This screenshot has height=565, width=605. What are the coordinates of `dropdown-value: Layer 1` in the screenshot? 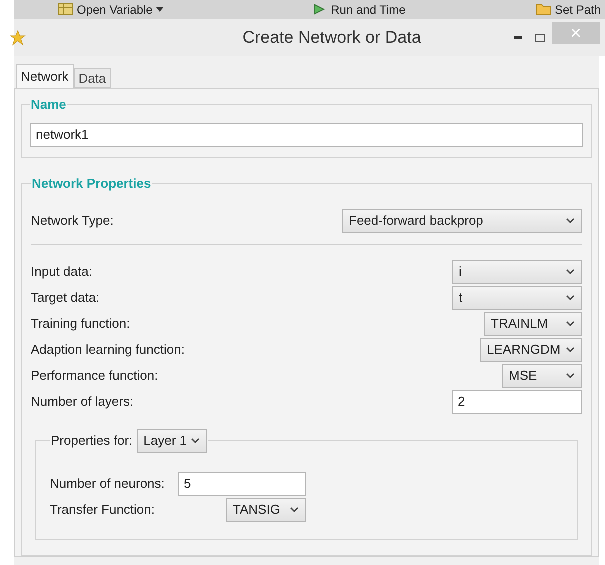 It's located at (166, 441).